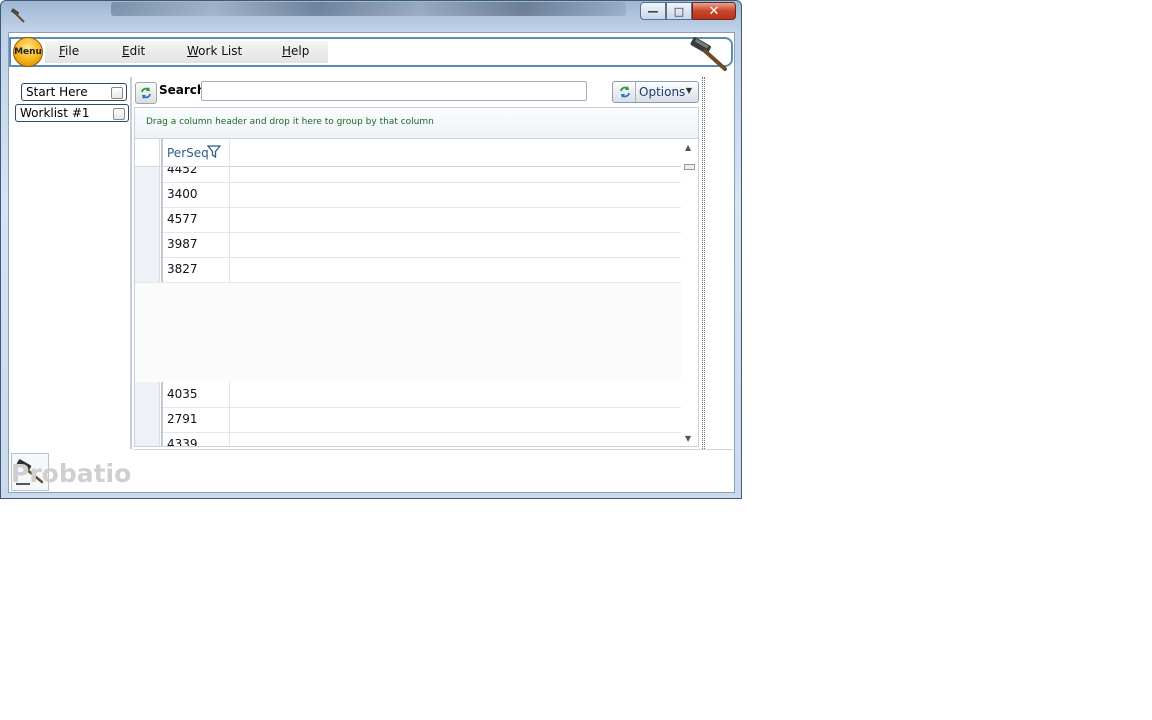 This screenshot has width=1152, height=720. What do you see at coordinates (689, 292) in the screenshot?
I see `vertical-scrollbar: ▲ ▼` at bounding box center [689, 292].